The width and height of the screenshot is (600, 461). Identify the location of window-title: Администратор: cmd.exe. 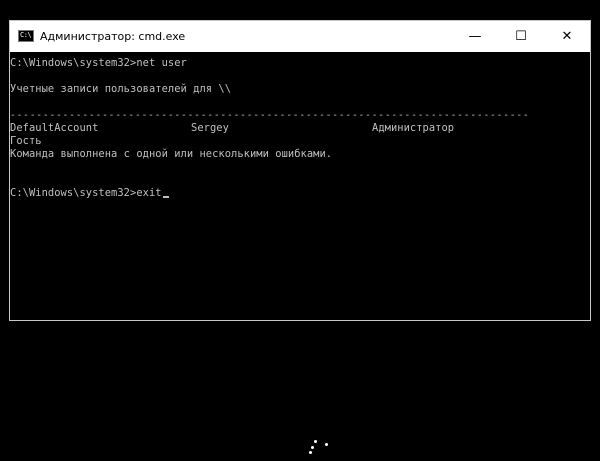
(113, 36).